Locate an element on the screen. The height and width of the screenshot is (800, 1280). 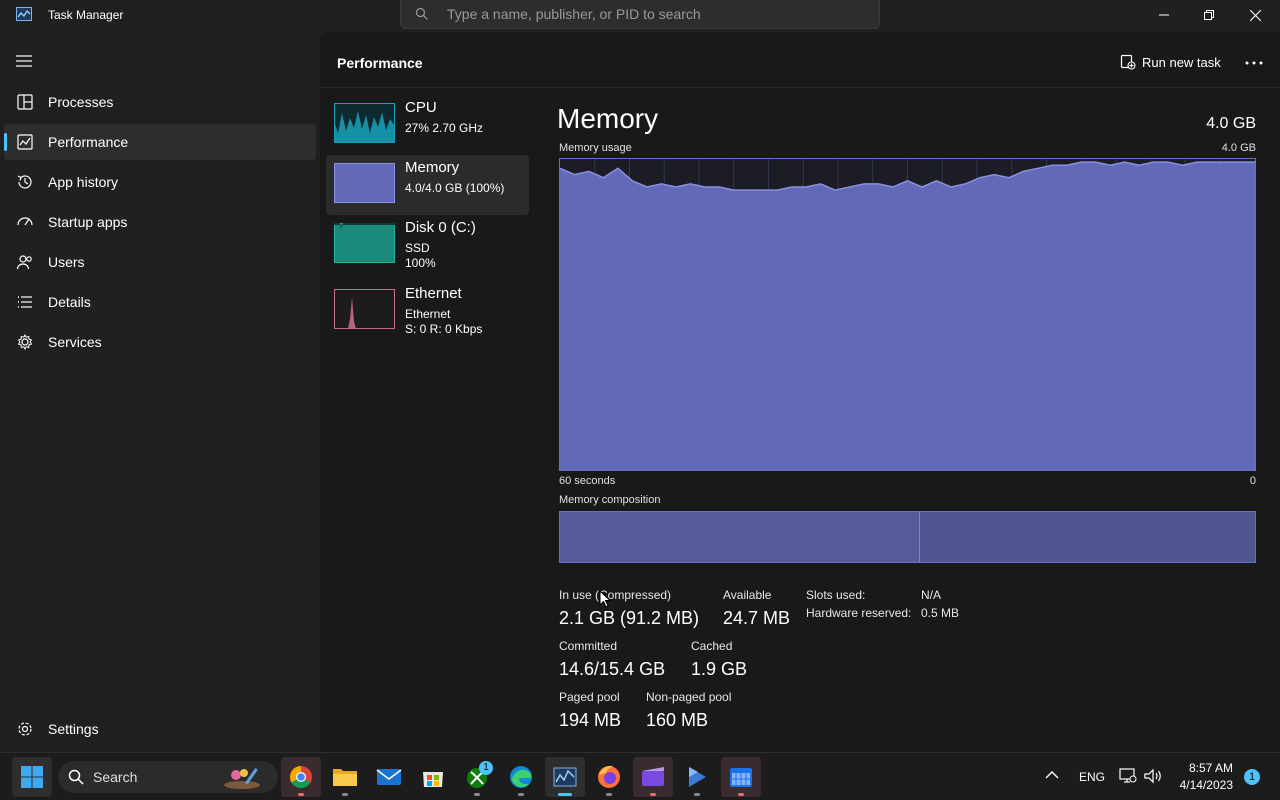
disk-thumbnail-graph is located at coordinates (364, 243).